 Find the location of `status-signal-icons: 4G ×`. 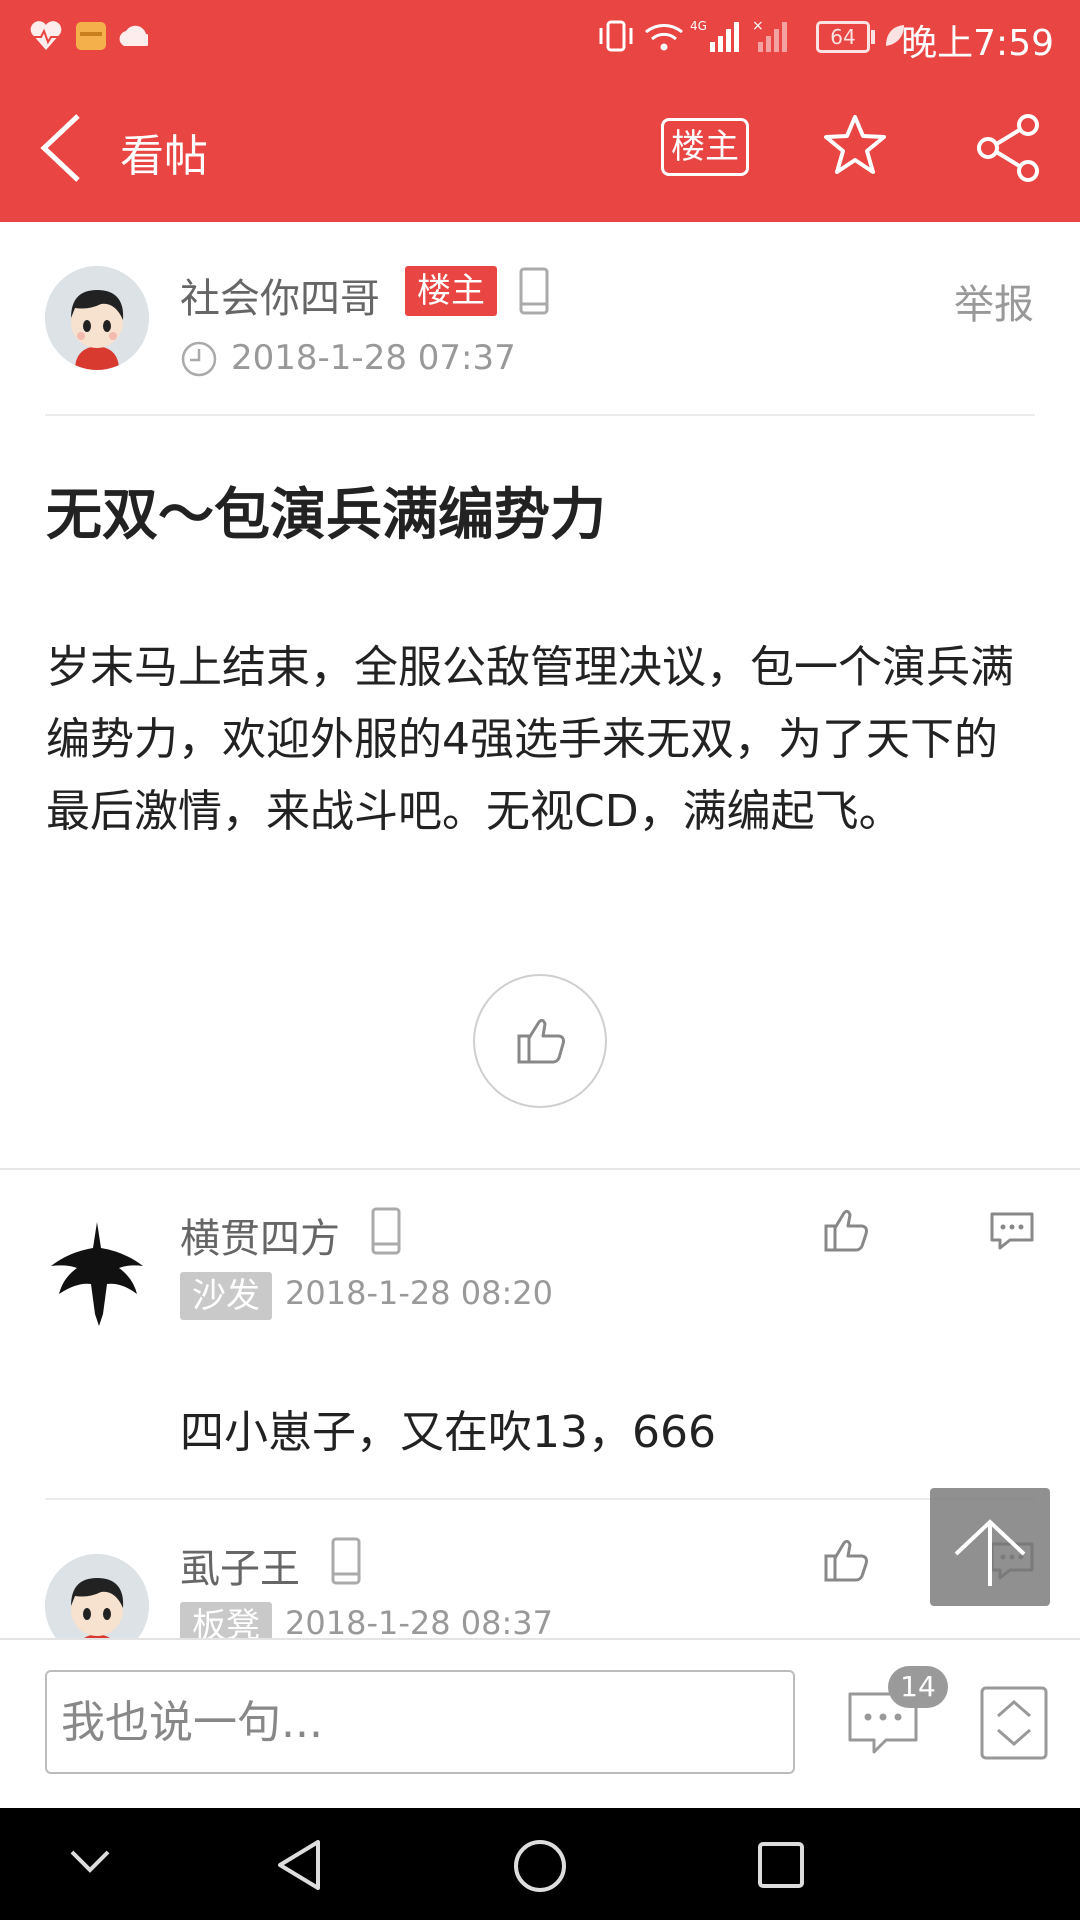

status-signal-icons: 4G × is located at coordinates (693, 35).